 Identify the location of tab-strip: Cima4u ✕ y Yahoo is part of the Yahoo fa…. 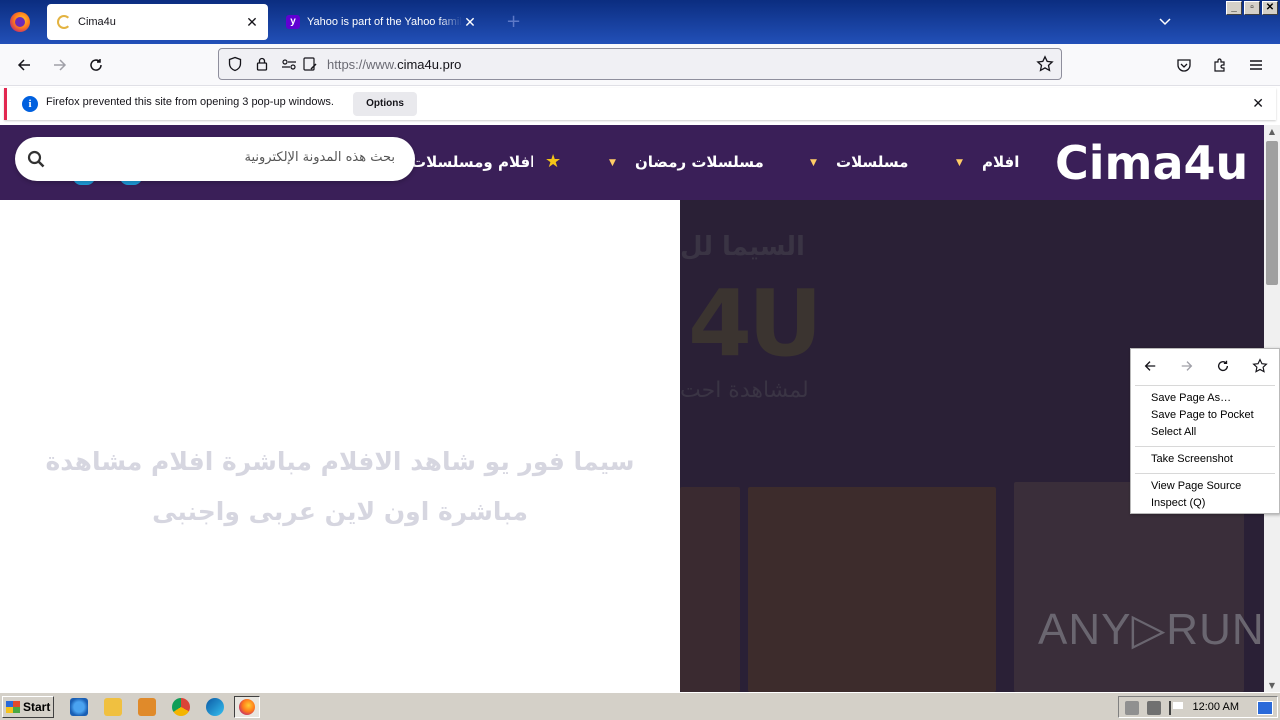
(640, 22).